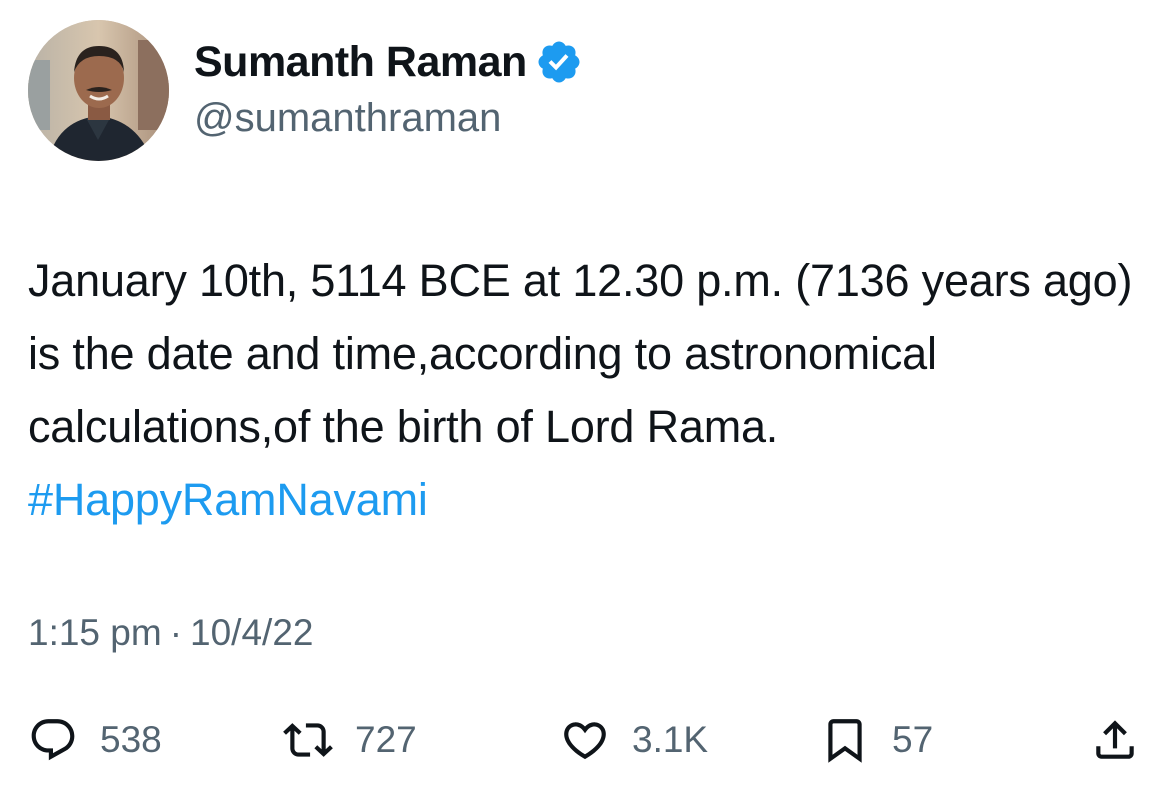 This screenshot has width=1170, height=802. I want to click on like-button: 3.1K, so click(634, 740).